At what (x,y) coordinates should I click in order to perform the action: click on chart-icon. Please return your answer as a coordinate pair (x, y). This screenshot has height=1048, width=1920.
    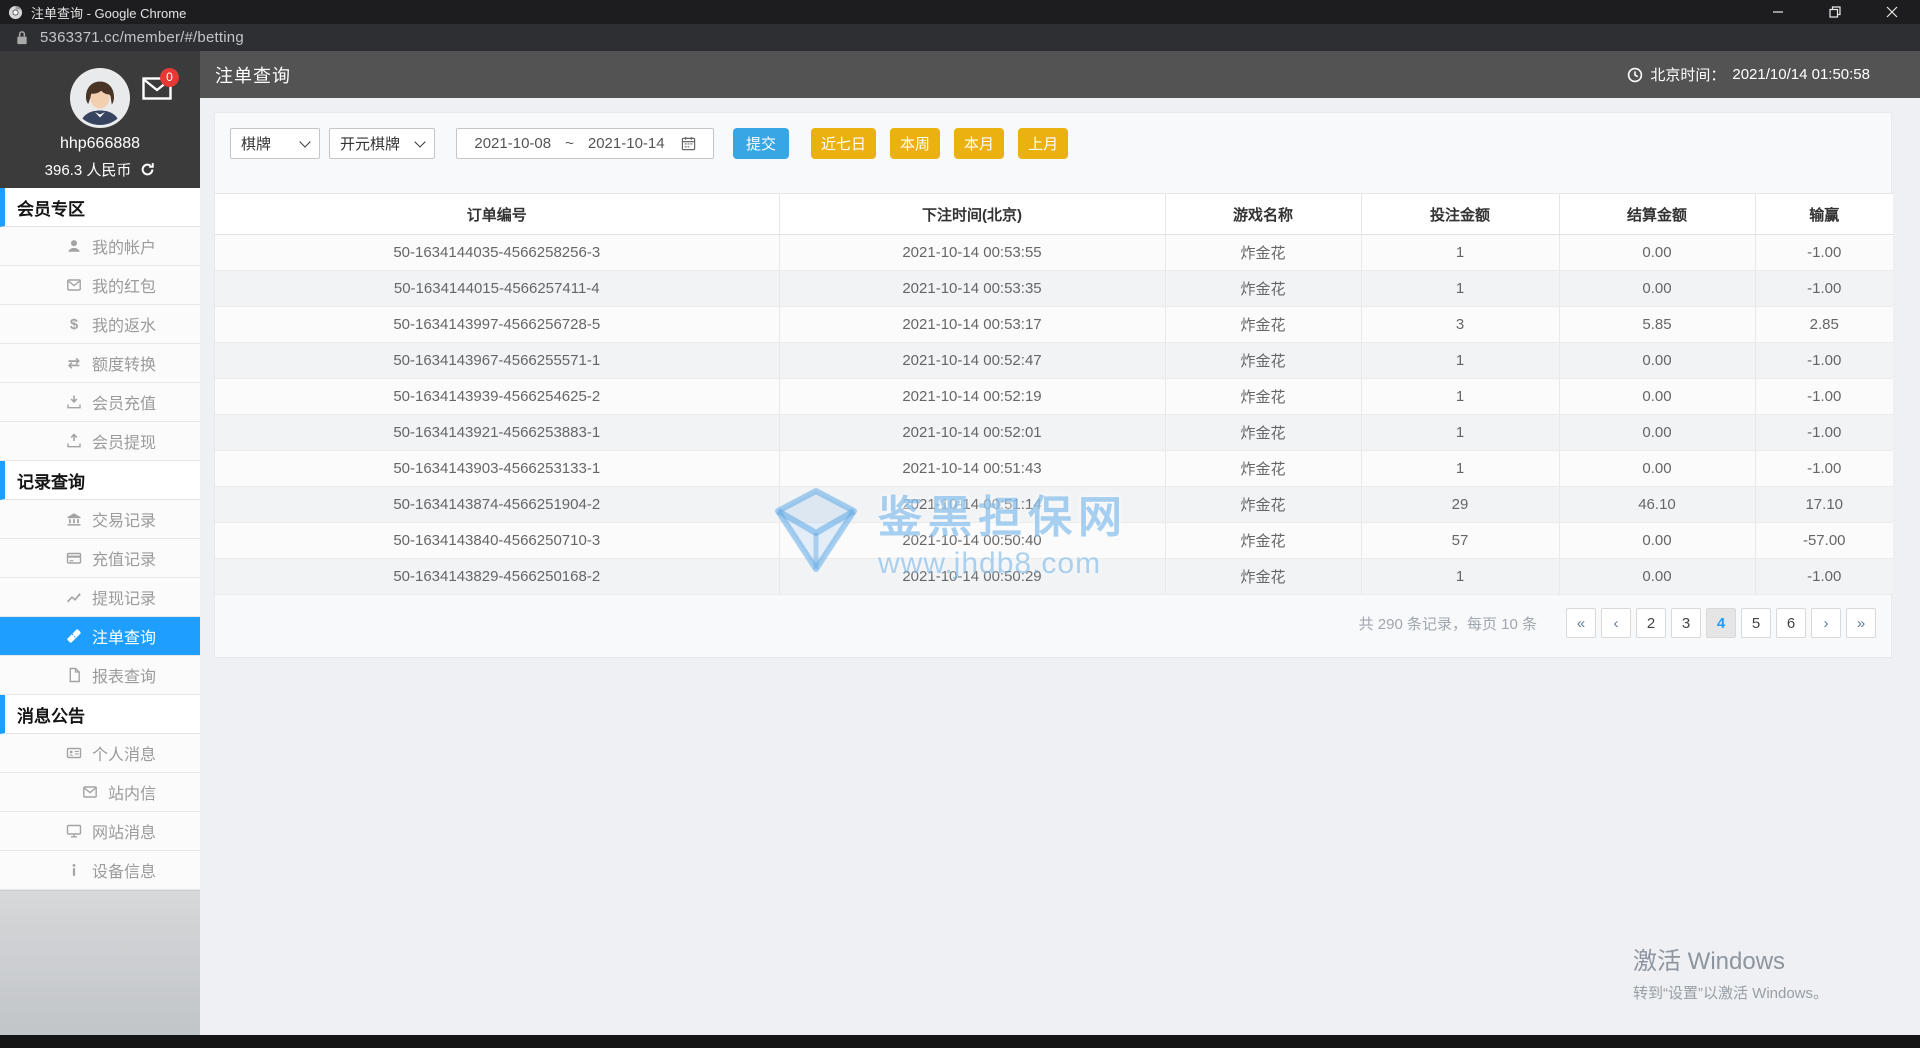
    Looking at the image, I should click on (73, 598).